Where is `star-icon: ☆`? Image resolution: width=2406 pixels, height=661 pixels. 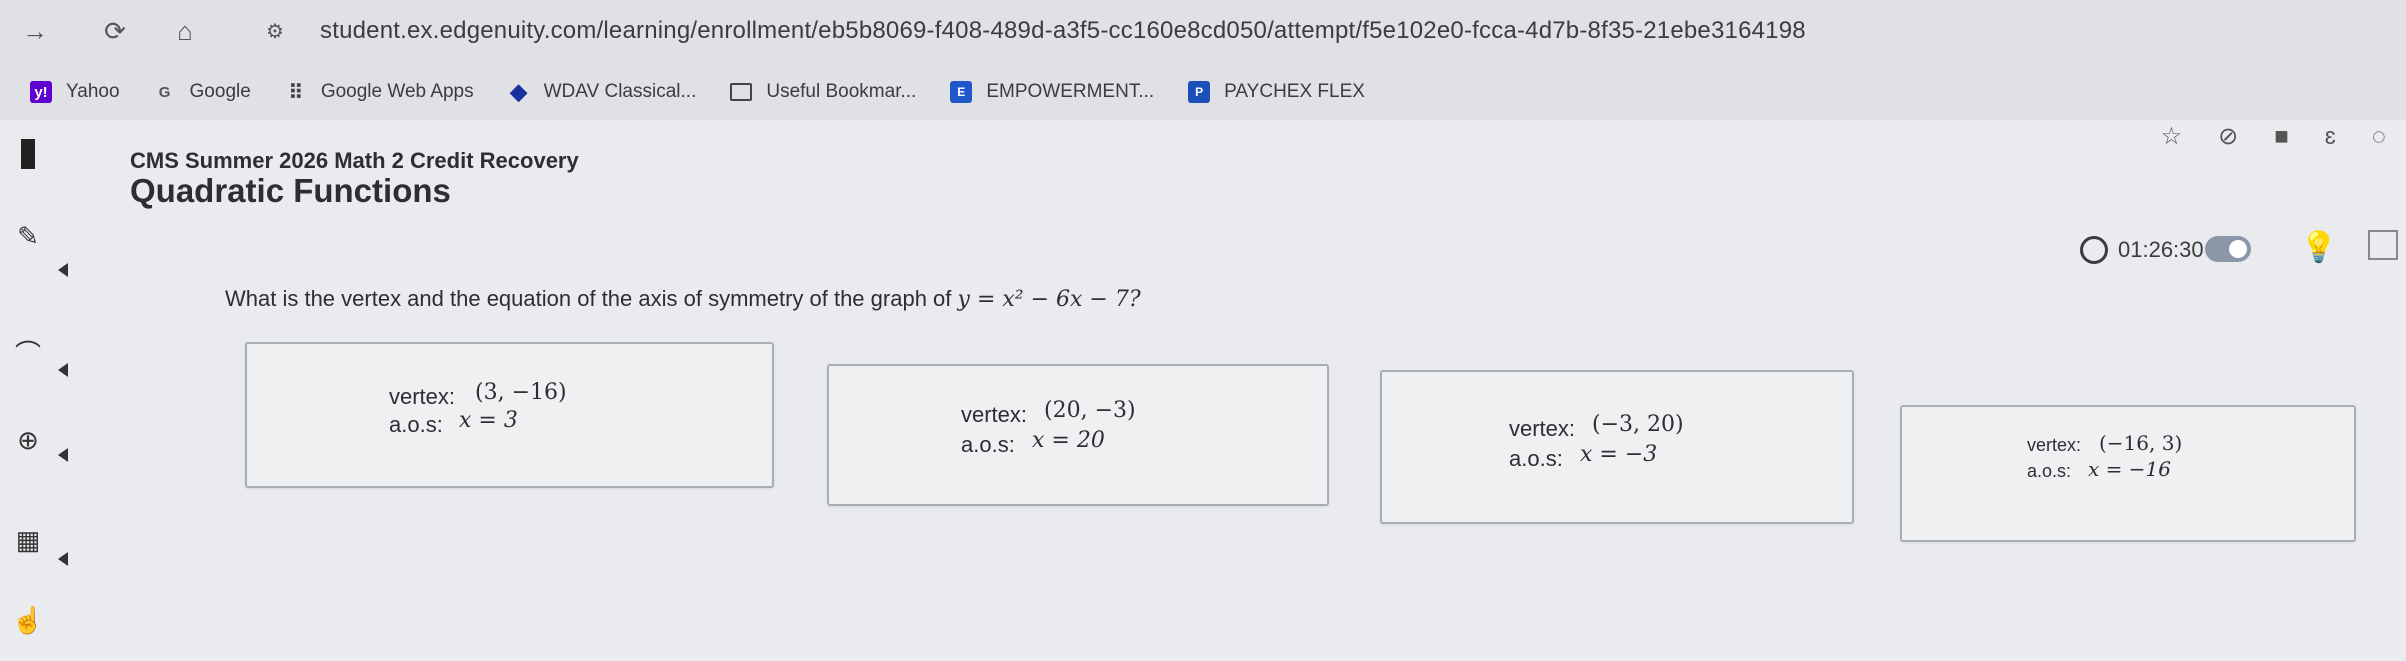
star-icon: ☆ is located at coordinates (2172, 136).